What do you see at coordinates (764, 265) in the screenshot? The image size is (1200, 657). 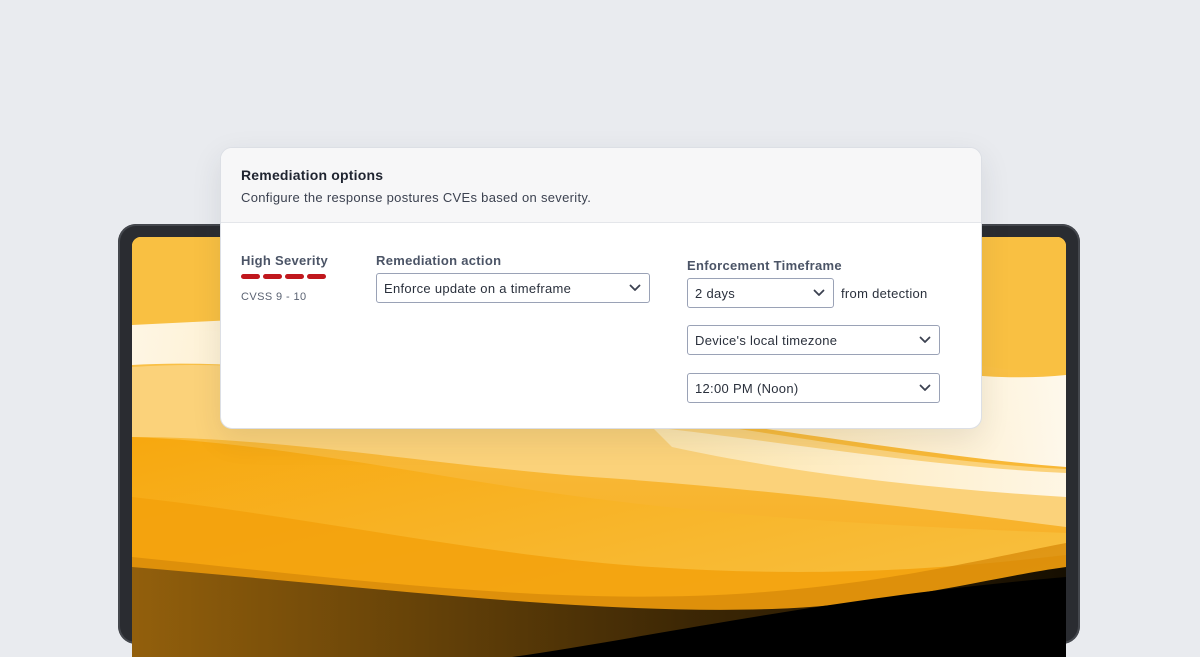 I see `enforcement-timeframe-label: Enforcement Timeframe` at bounding box center [764, 265].